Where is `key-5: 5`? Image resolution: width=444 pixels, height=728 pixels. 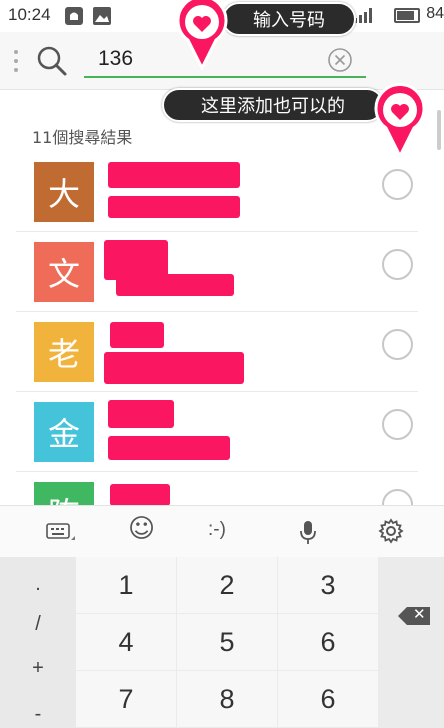
key-5: 5 is located at coordinates (227, 642).